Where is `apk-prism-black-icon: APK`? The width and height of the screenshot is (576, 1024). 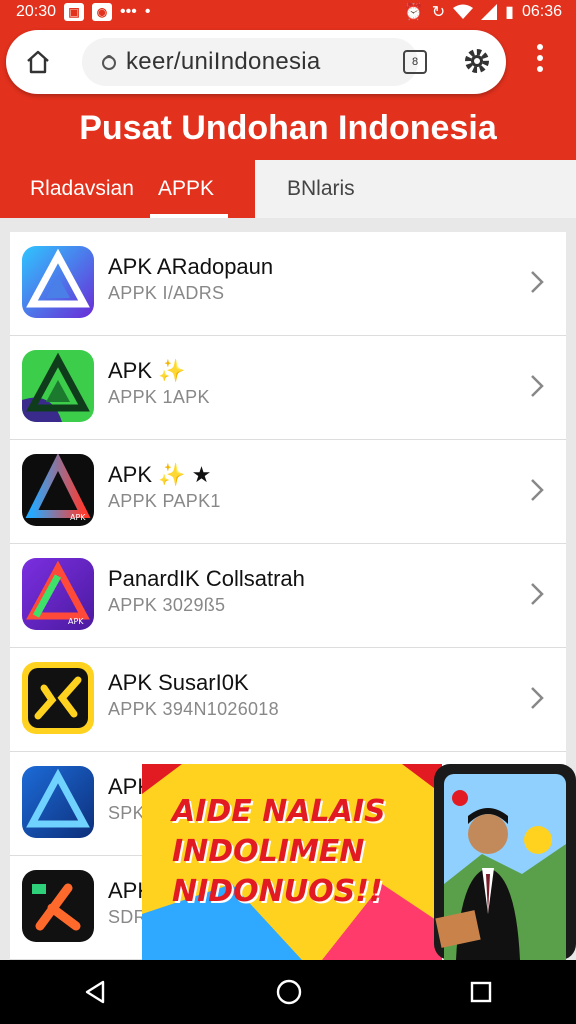 apk-prism-black-icon: APK is located at coordinates (58, 490).